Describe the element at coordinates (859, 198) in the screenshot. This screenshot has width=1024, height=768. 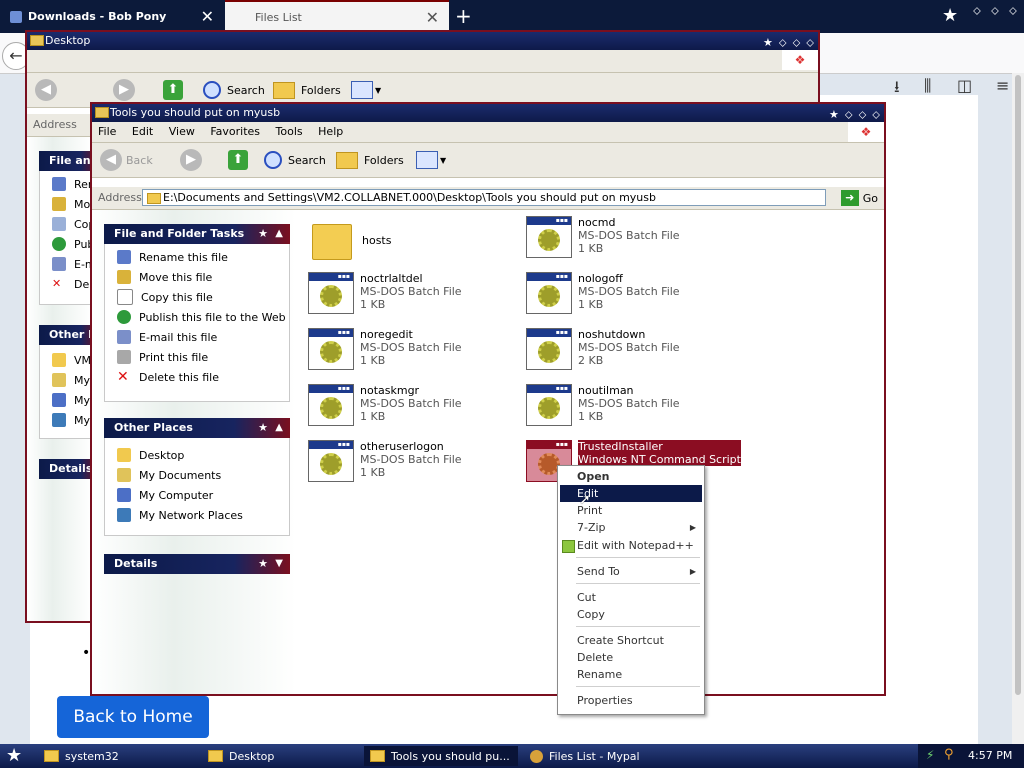
I see `go-button: ➜ Go` at that location.